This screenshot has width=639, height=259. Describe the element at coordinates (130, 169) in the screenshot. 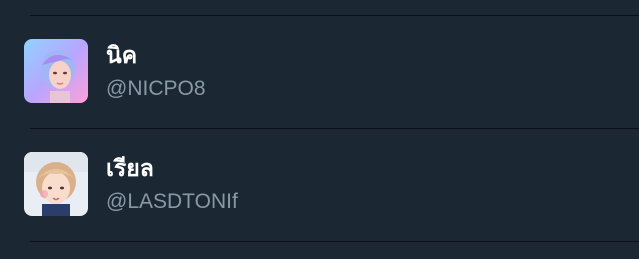

I see `user-display-name: เรียล` at that location.